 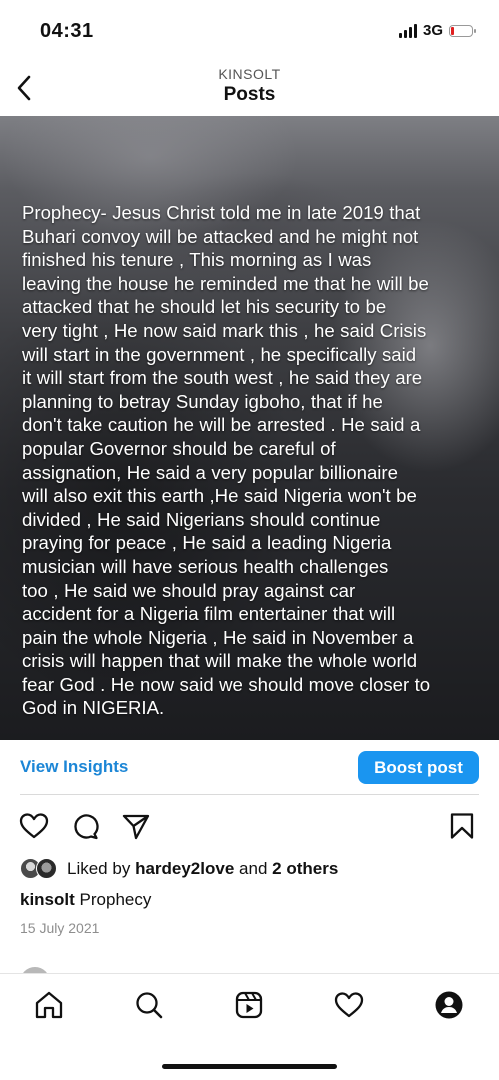 What do you see at coordinates (418, 767) in the screenshot?
I see `boost-post-button: Boost post` at bounding box center [418, 767].